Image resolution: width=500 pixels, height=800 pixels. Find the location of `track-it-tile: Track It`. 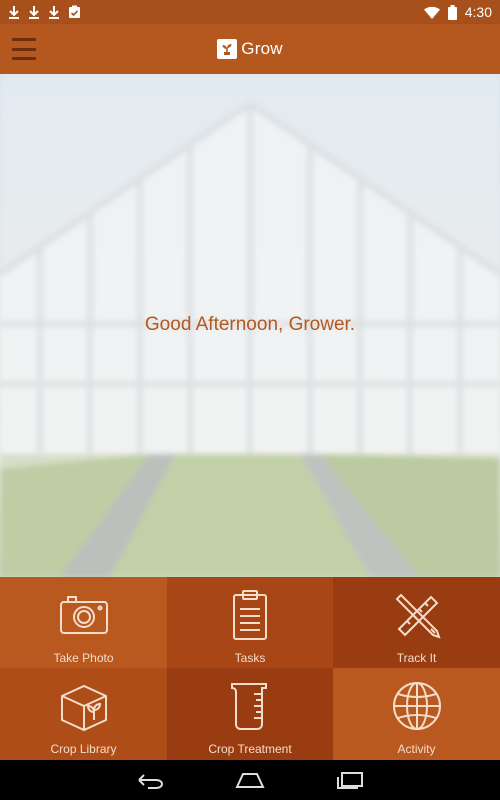

track-it-tile: Track It is located at coordinates (416, 622).